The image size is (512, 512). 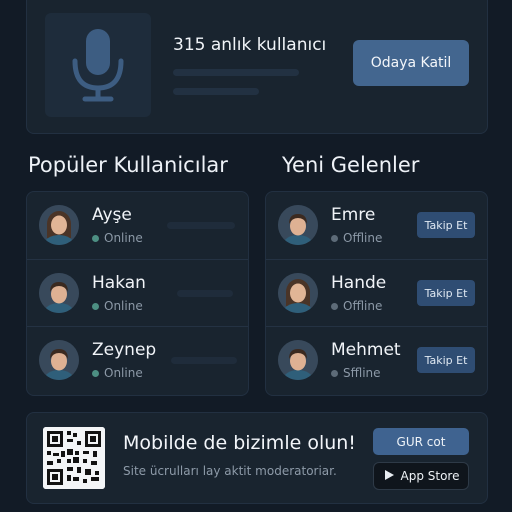 I want to click on list-item: Hande Offline Takip Et, so click(x=376, y=292).